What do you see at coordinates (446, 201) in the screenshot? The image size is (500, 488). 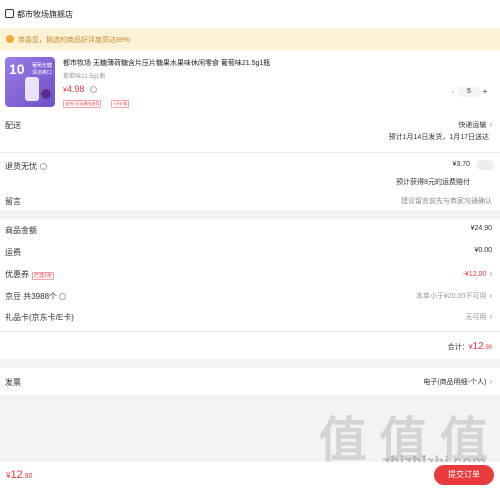 I see `message-input: 建议留言前先与商家沟通确认` at bounding box center [446, 201].